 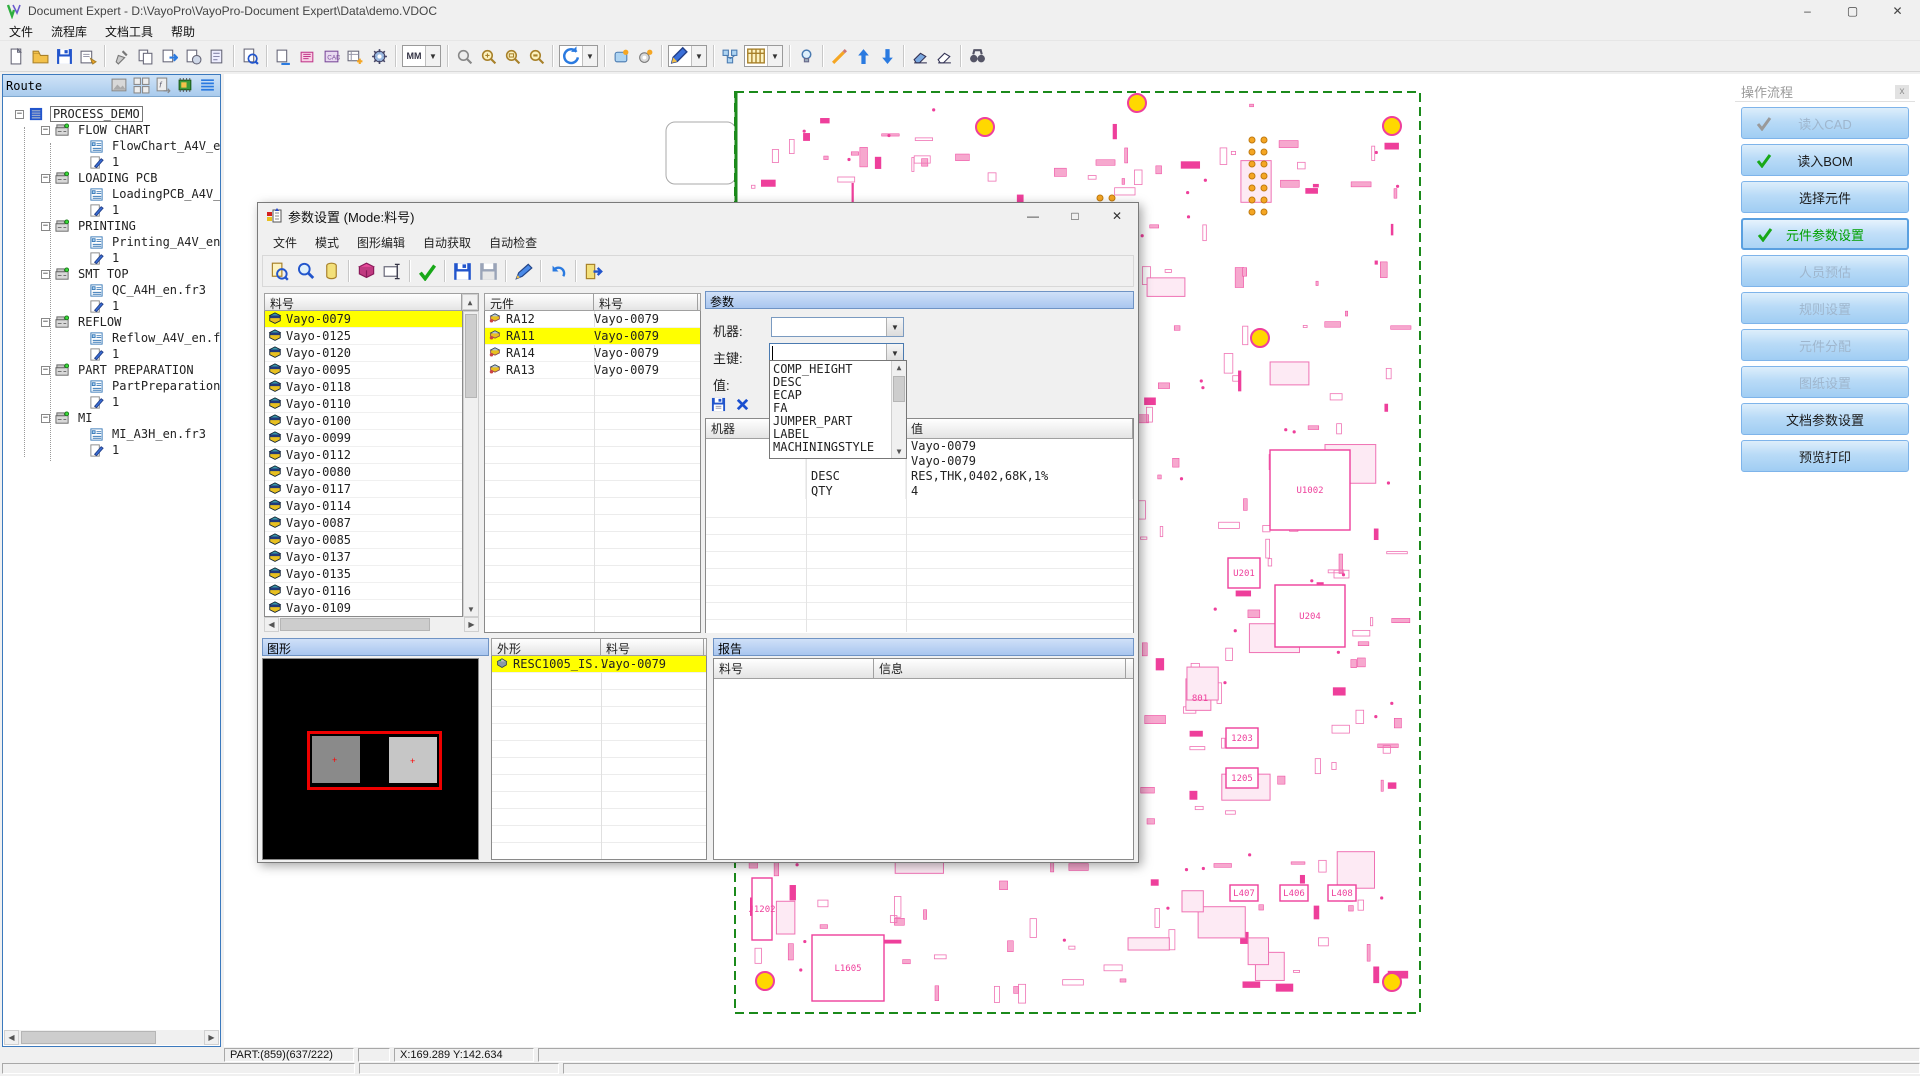 I want to click on doc-props-button, so click(x=193, y=56).